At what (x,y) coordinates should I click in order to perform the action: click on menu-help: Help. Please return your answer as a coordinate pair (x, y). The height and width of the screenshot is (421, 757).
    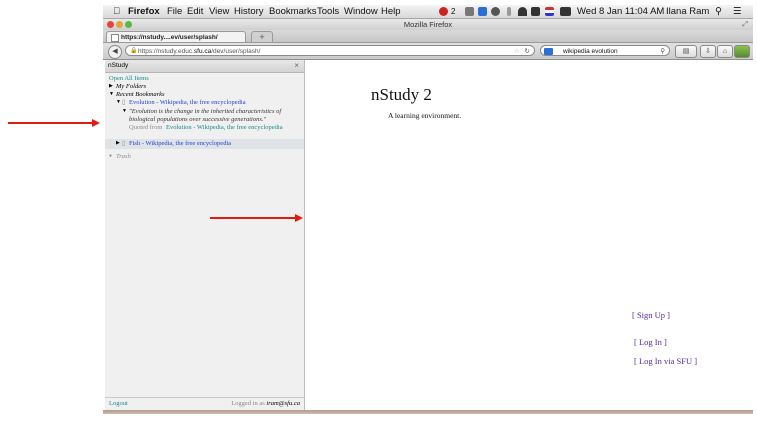
    Looking at the image, I should click on (391, 11).